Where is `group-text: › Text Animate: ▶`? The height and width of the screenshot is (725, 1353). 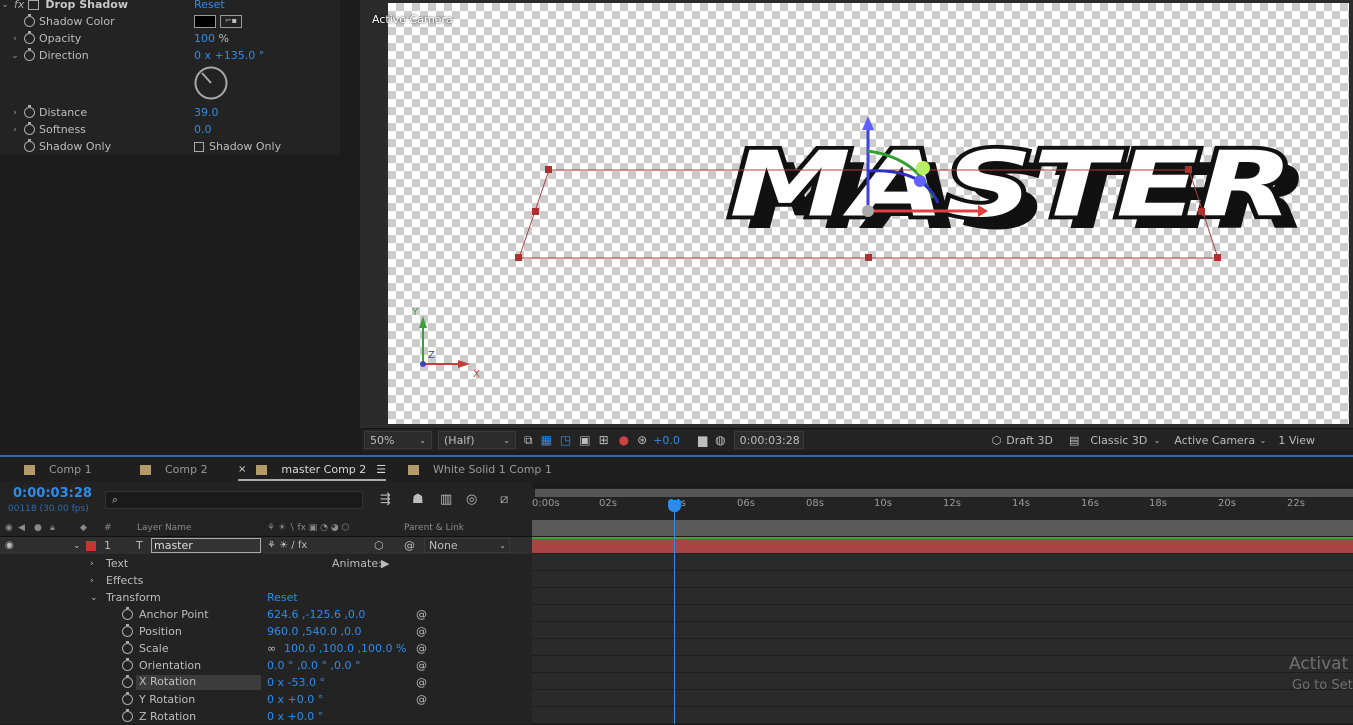
group-text: › Text Animate: ▶ is located at coordinates (266, 563).